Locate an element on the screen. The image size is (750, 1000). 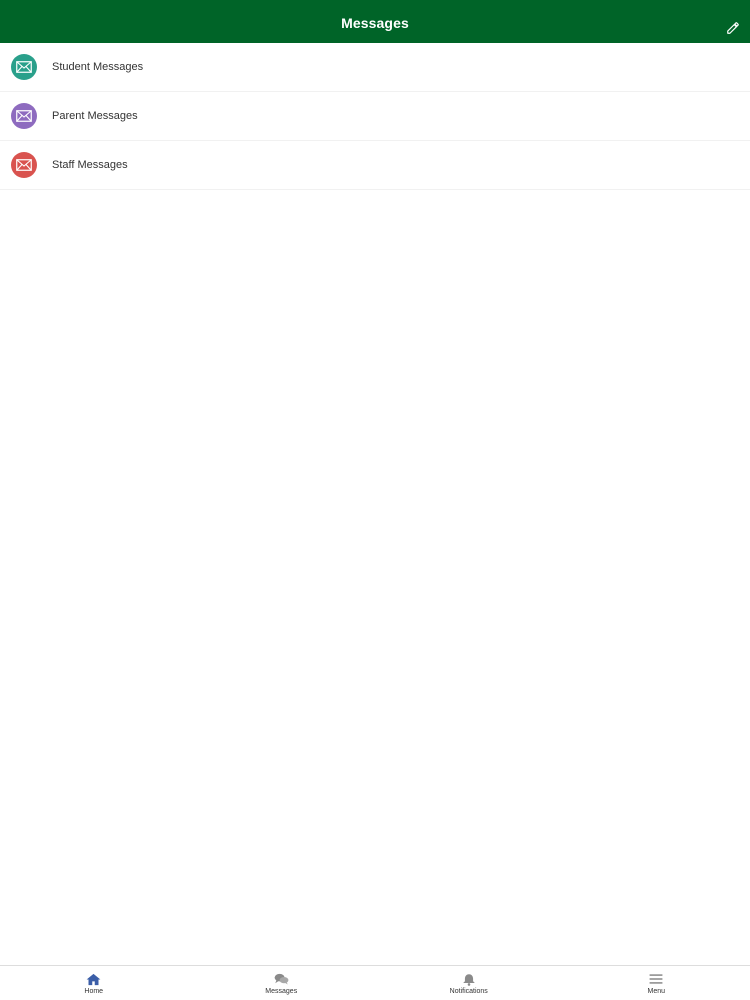
bottom-tab-bar: Home Messages Notifications Menu is located at coordinates (375, 982).